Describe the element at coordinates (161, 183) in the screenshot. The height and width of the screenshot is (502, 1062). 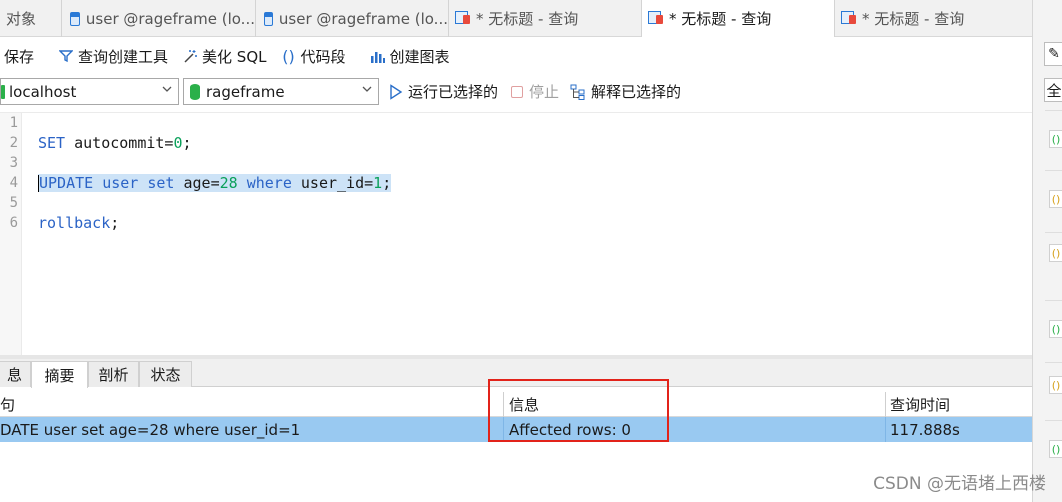
I see `sql-keyword: set` at that location.